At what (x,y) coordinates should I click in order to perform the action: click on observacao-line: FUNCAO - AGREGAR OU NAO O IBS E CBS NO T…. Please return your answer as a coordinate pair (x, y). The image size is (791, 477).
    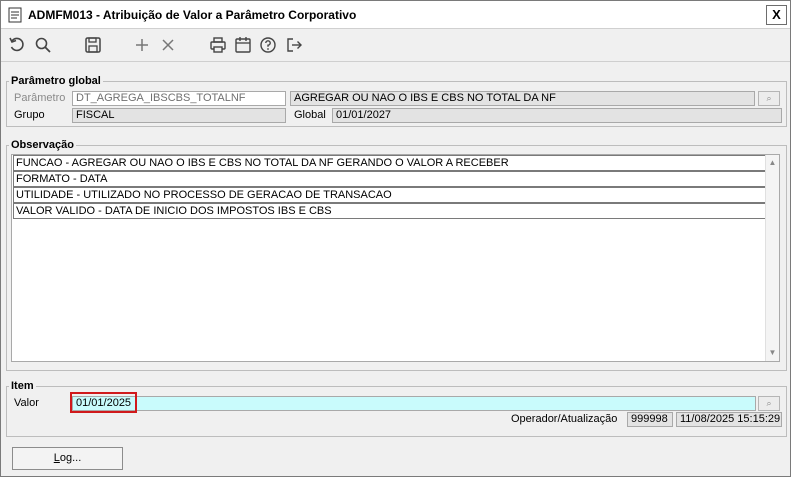
    Looking at the image, I should click on (390, 163).